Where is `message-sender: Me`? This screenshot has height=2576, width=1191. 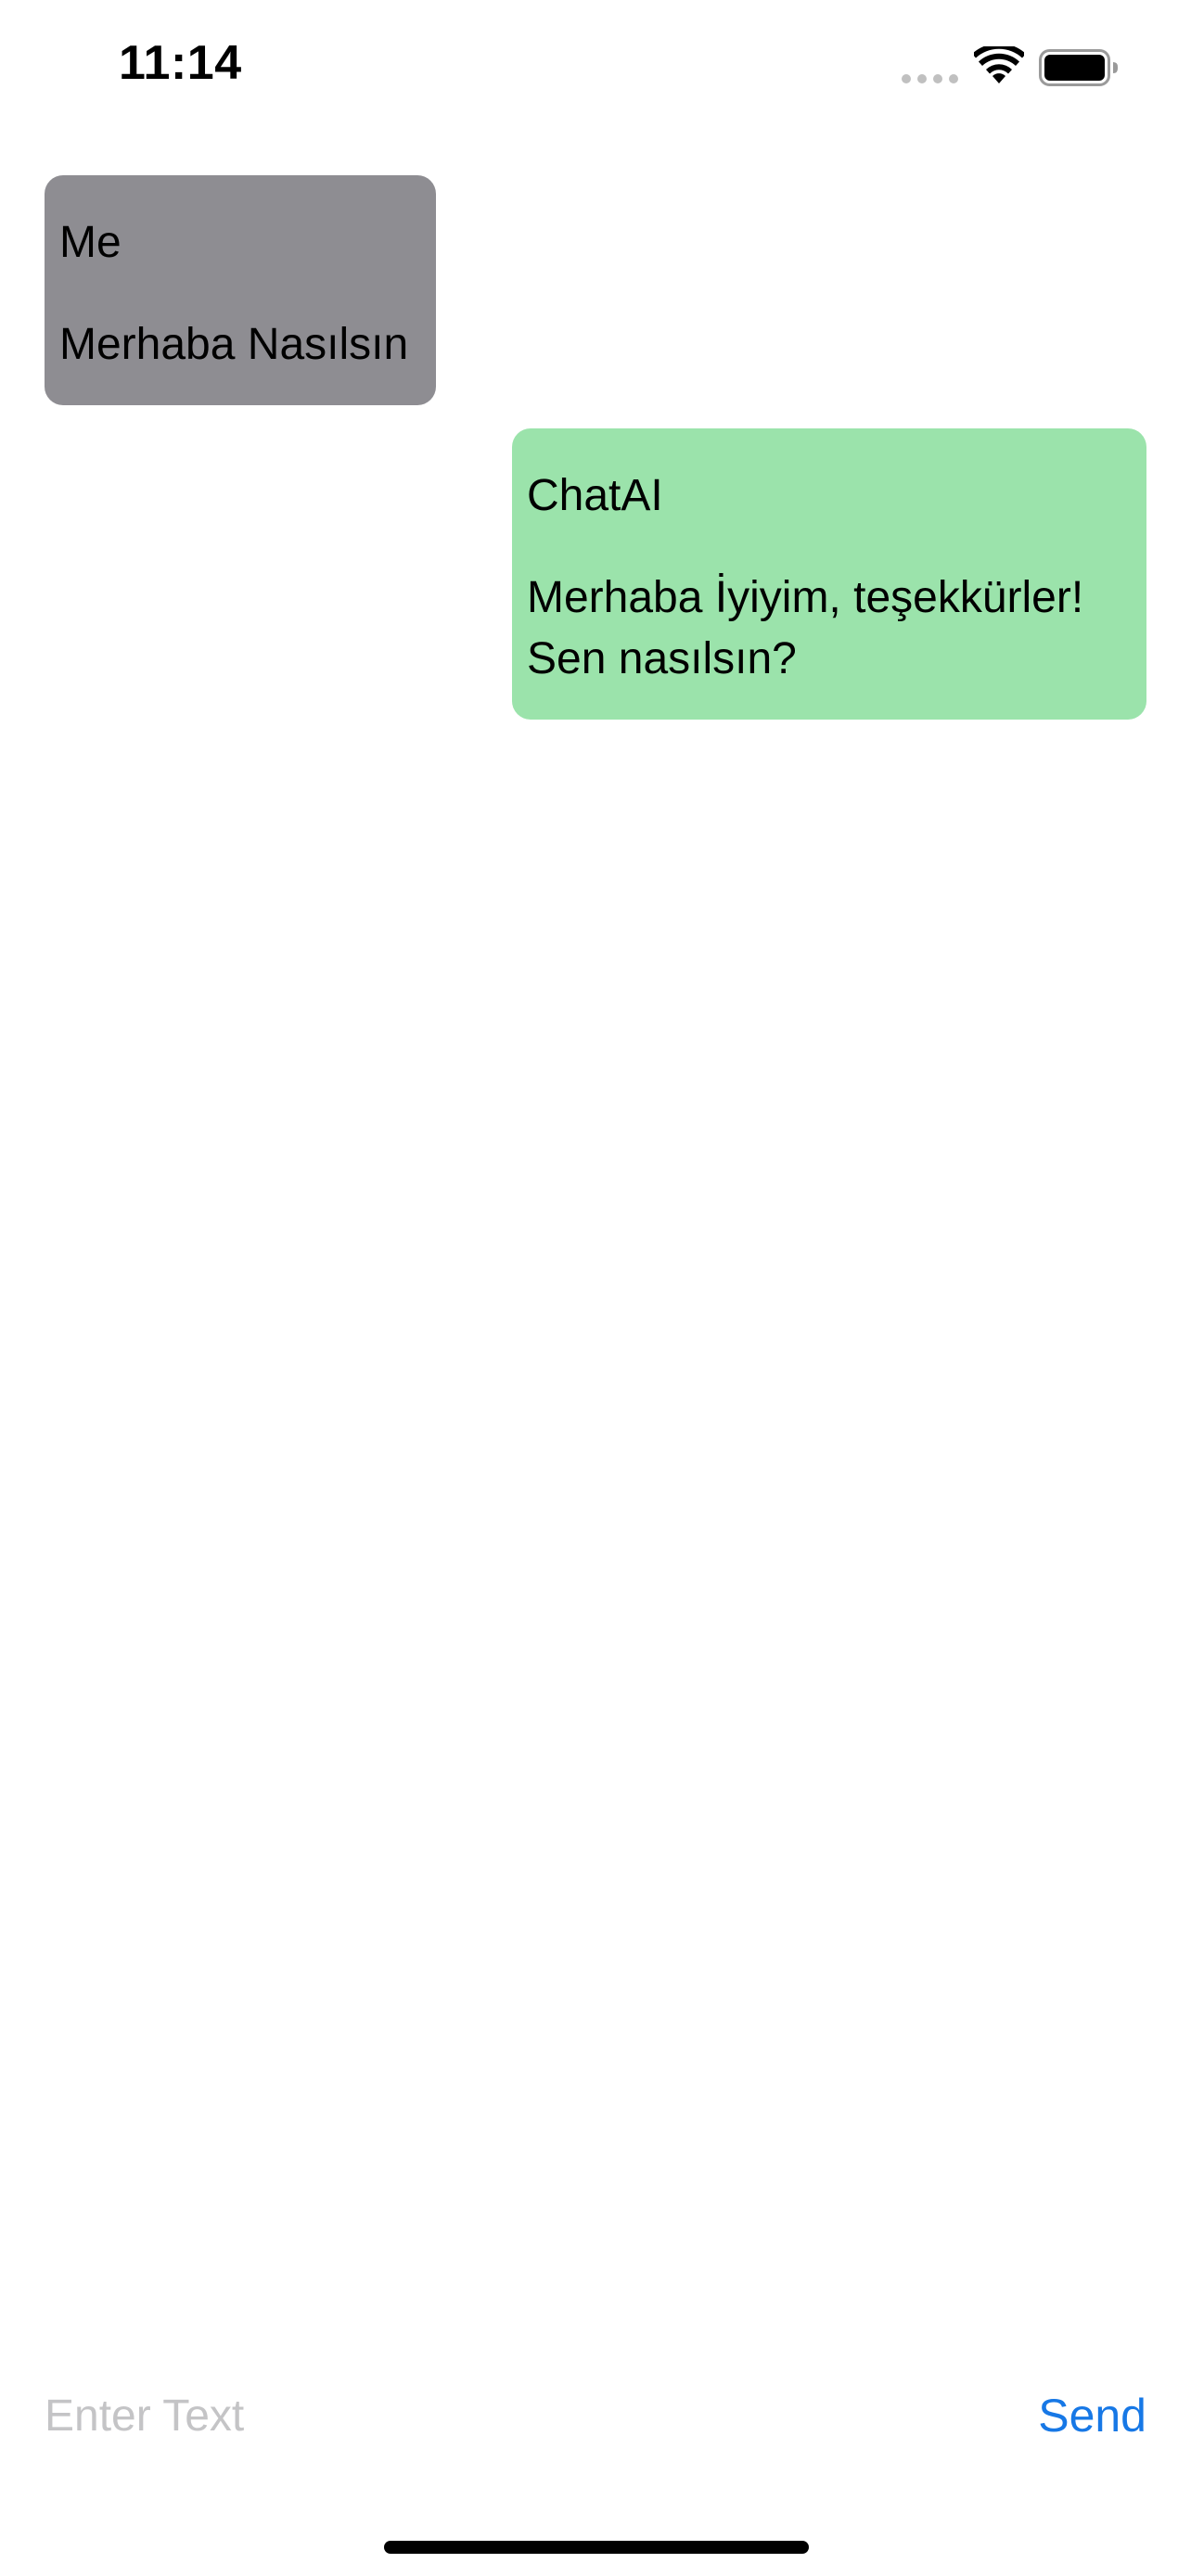
message-sender: Me is located at coordinates (90, 243).